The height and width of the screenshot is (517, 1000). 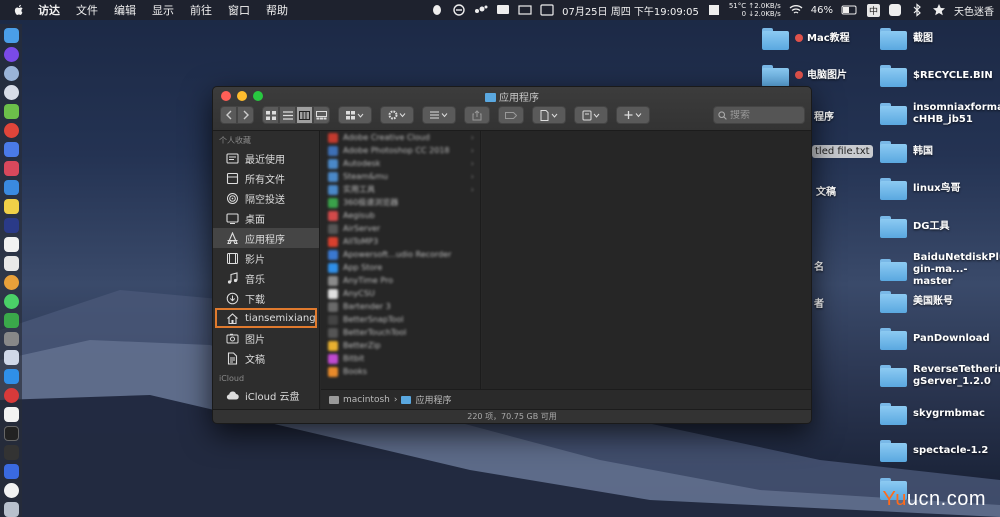 What do you see at coordinates (400, 319) in the screenshot?
I see `app-row: BetterSnapTool` at bounding box center [400, 319].